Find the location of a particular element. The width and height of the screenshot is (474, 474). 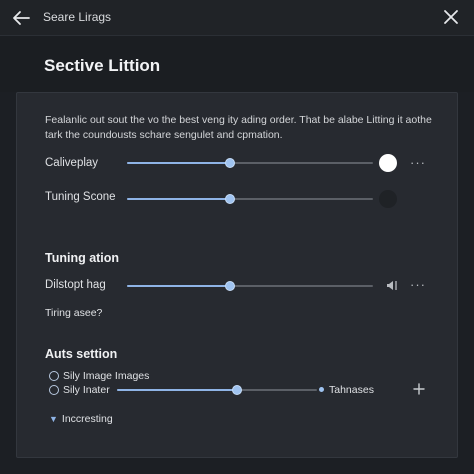

plus-icon is located at coordinates (419, 389).